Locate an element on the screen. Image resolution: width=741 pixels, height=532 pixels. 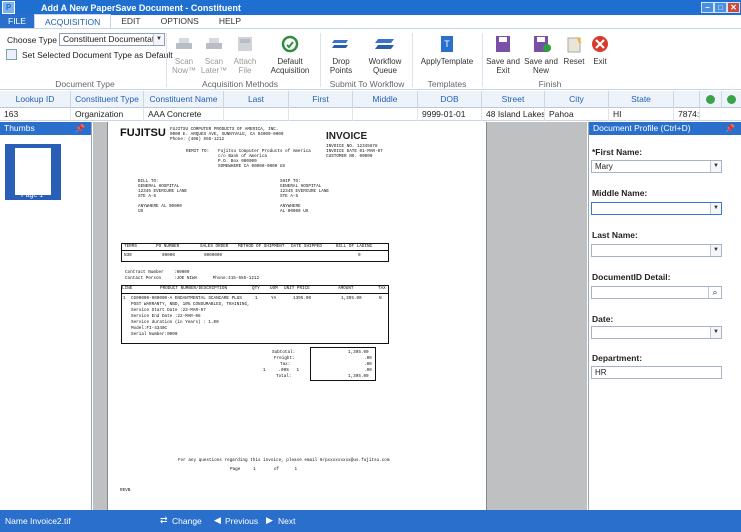
set-default-icon is located at coordinates (11, 54).